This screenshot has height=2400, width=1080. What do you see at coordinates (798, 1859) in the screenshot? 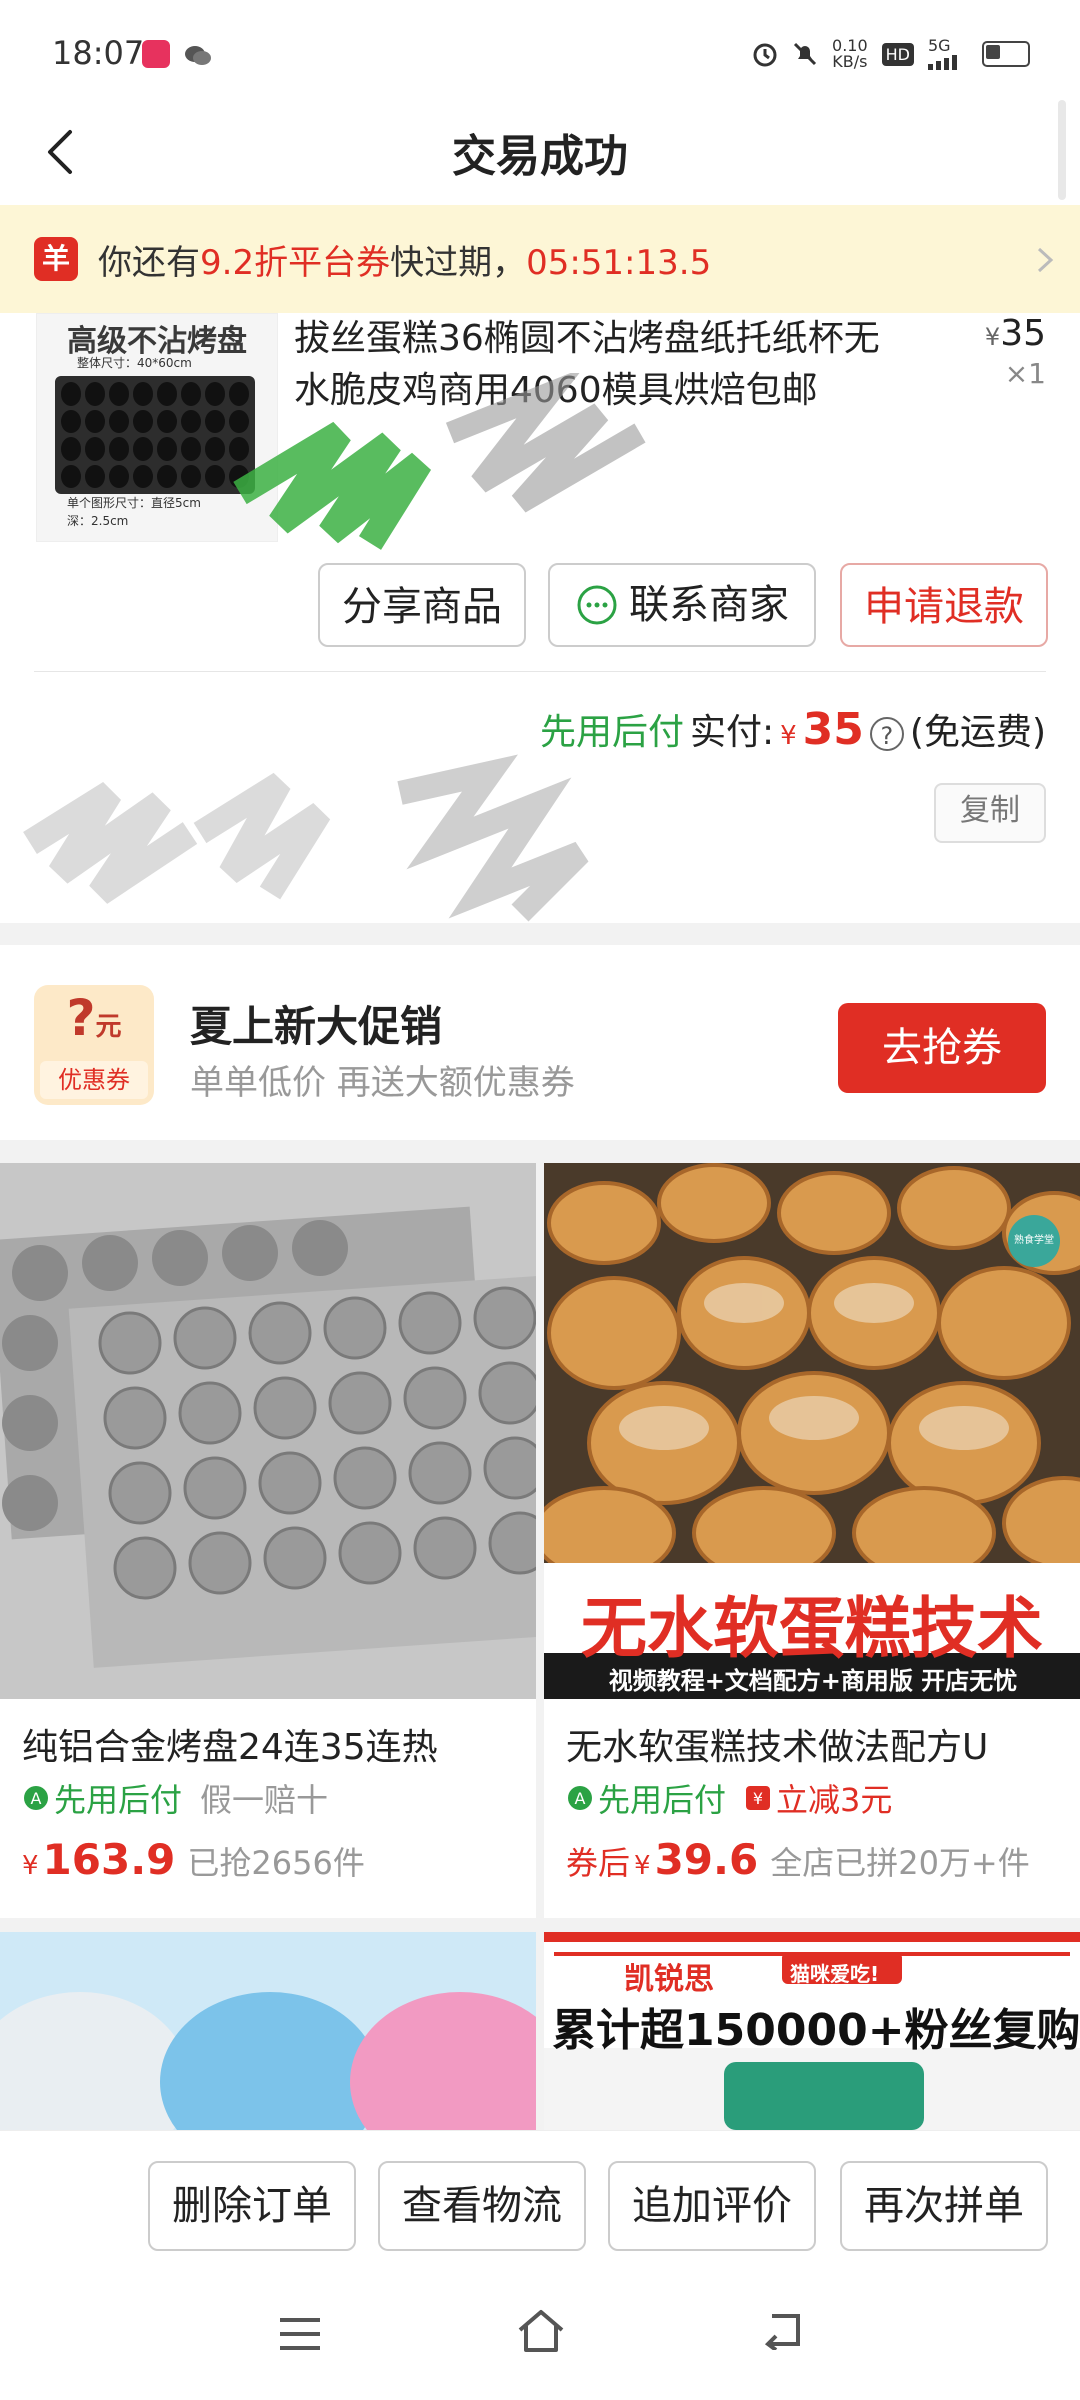
I see `product-price-row: 券后 ¥39.6 全店已拼20万+件` at bounding box center [798, 1859].